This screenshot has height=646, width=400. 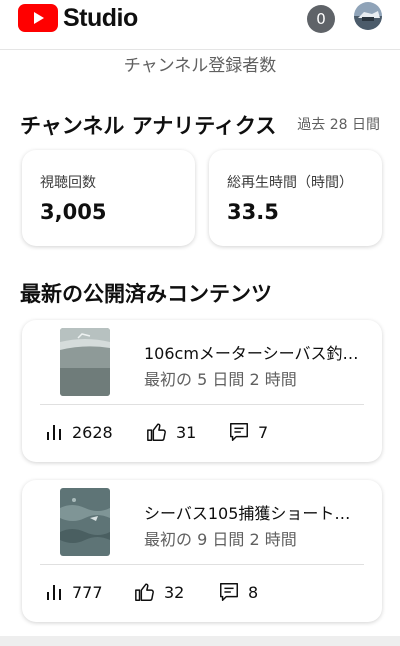 I want to click on likes-metric: 31, so click(x=171, y=432).